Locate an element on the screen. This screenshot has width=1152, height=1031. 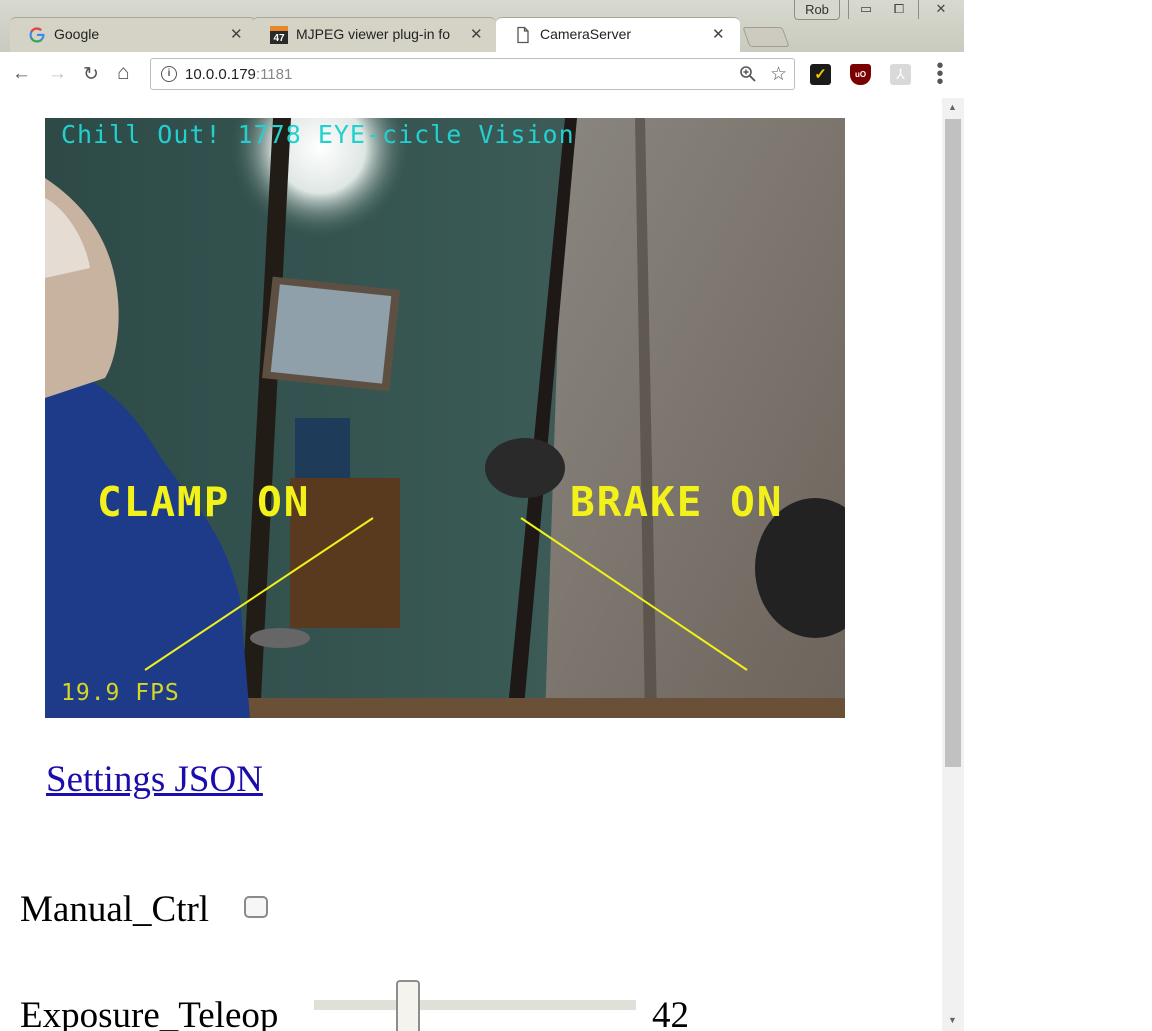
manual-ctrl-label: Manual_Ctrl is located at coordinates (115, 909).